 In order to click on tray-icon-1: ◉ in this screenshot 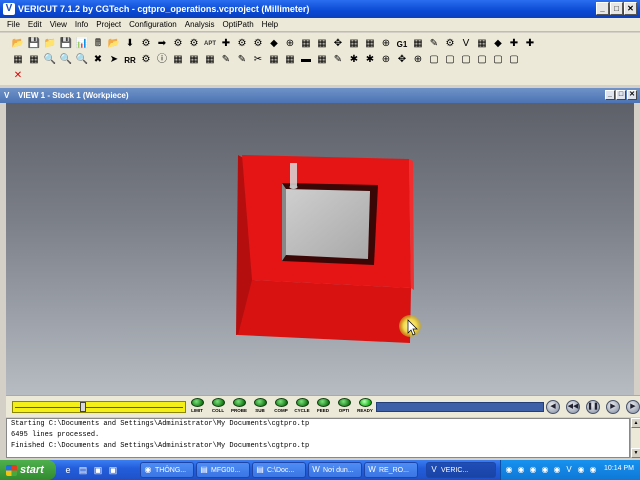, I will do `click(509, 470)`.